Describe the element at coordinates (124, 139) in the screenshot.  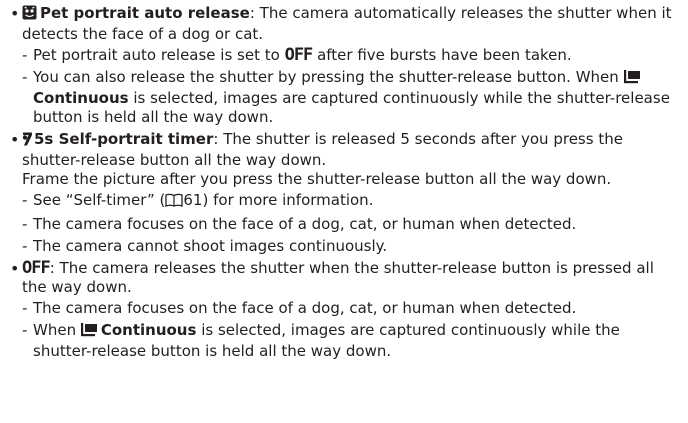
I see `term-label: 5s Self-portrait timer` at that location.